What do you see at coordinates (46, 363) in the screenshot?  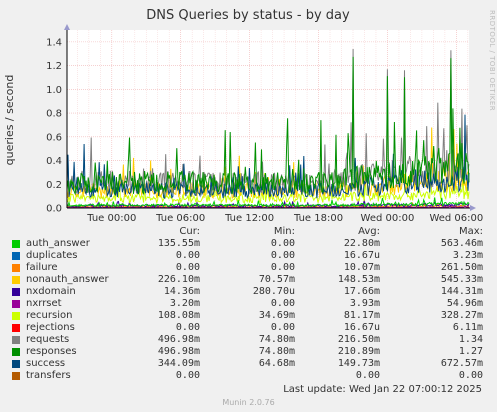 I see `legend-series-name: success` at bounding box center [46, 363].